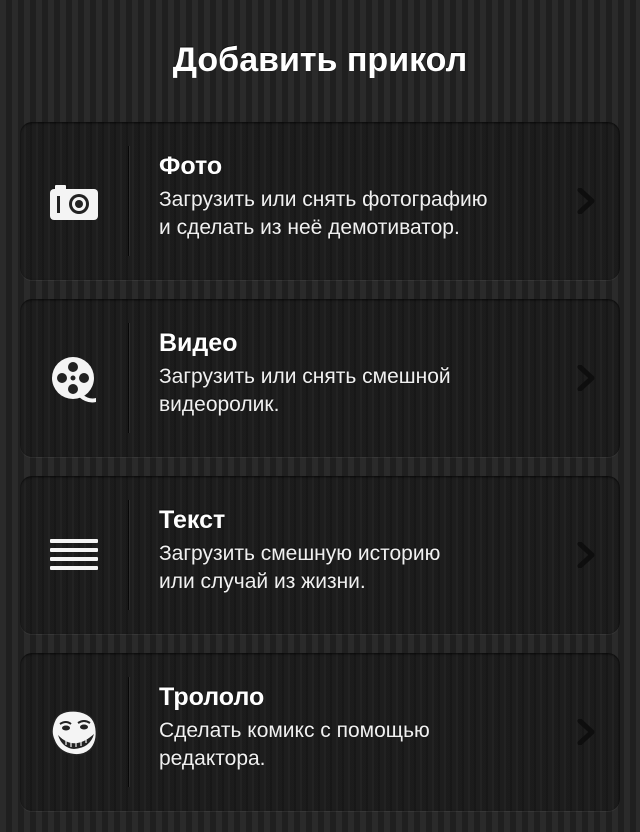 This screenshot has width=640, height=832. I want to click on camera-icon, so click(74, 202).